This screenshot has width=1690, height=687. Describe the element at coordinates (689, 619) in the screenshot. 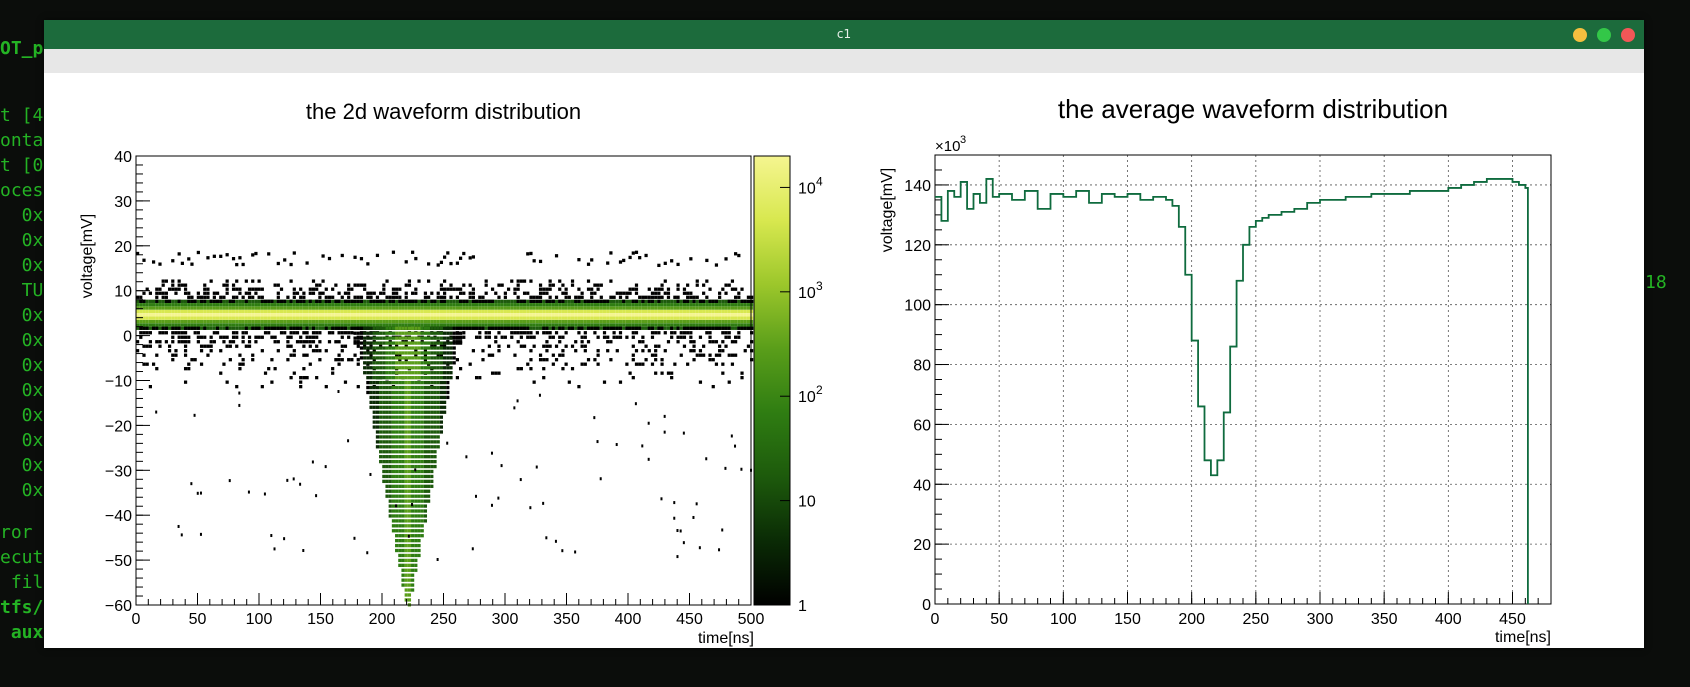

I see `heatmap-x-tick-label: 450` at that location.